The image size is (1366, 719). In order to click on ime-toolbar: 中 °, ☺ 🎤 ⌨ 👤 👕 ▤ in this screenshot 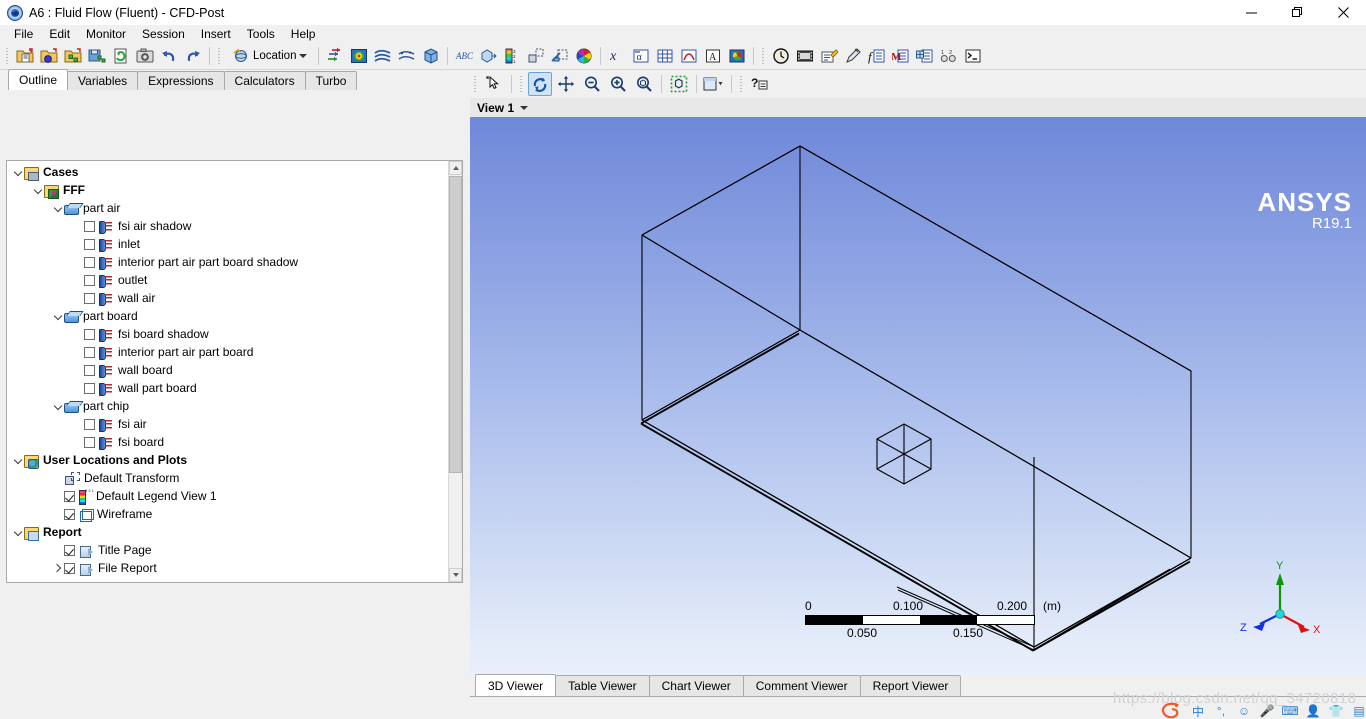, I will do `click(1263, 710)`.